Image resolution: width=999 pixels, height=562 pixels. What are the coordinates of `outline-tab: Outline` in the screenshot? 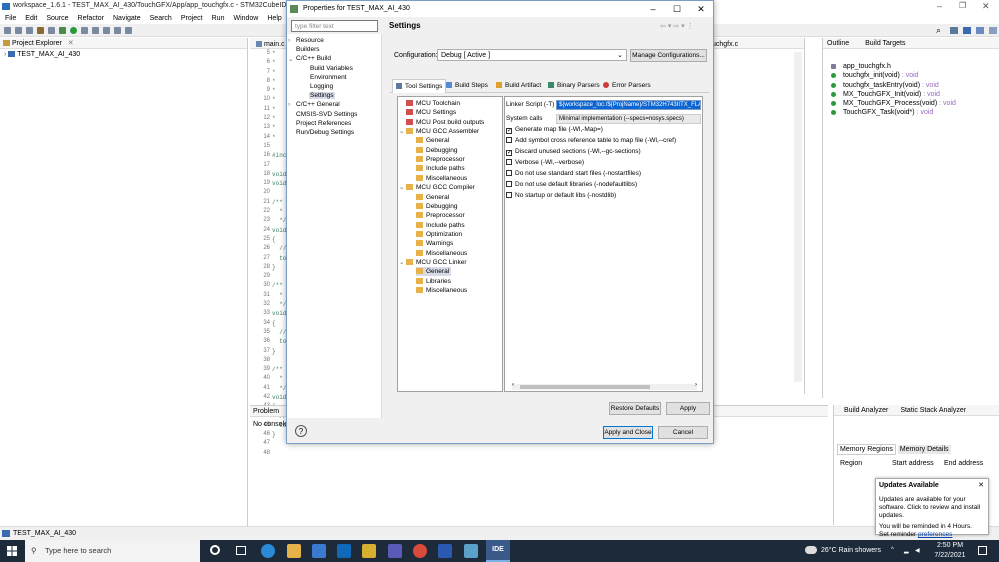 It's located at (838, 43).